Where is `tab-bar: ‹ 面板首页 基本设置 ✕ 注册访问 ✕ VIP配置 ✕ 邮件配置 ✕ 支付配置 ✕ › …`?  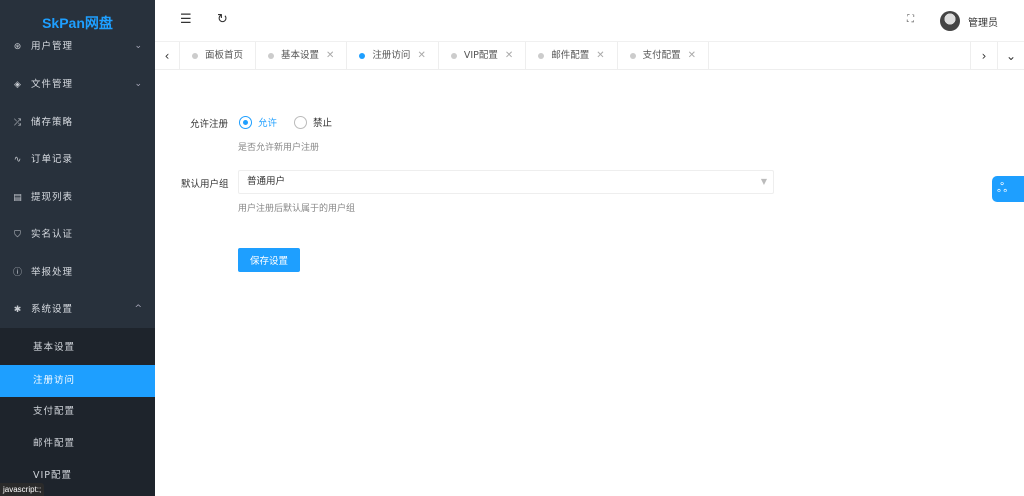 tab-bar: ‹ 面板首页 基本设置 ✕ 注册访问 ✕ VIP配置 ✕ 邮件配置 ✕ 支付配置 ✕ › … is located at coordinates (589, 56).